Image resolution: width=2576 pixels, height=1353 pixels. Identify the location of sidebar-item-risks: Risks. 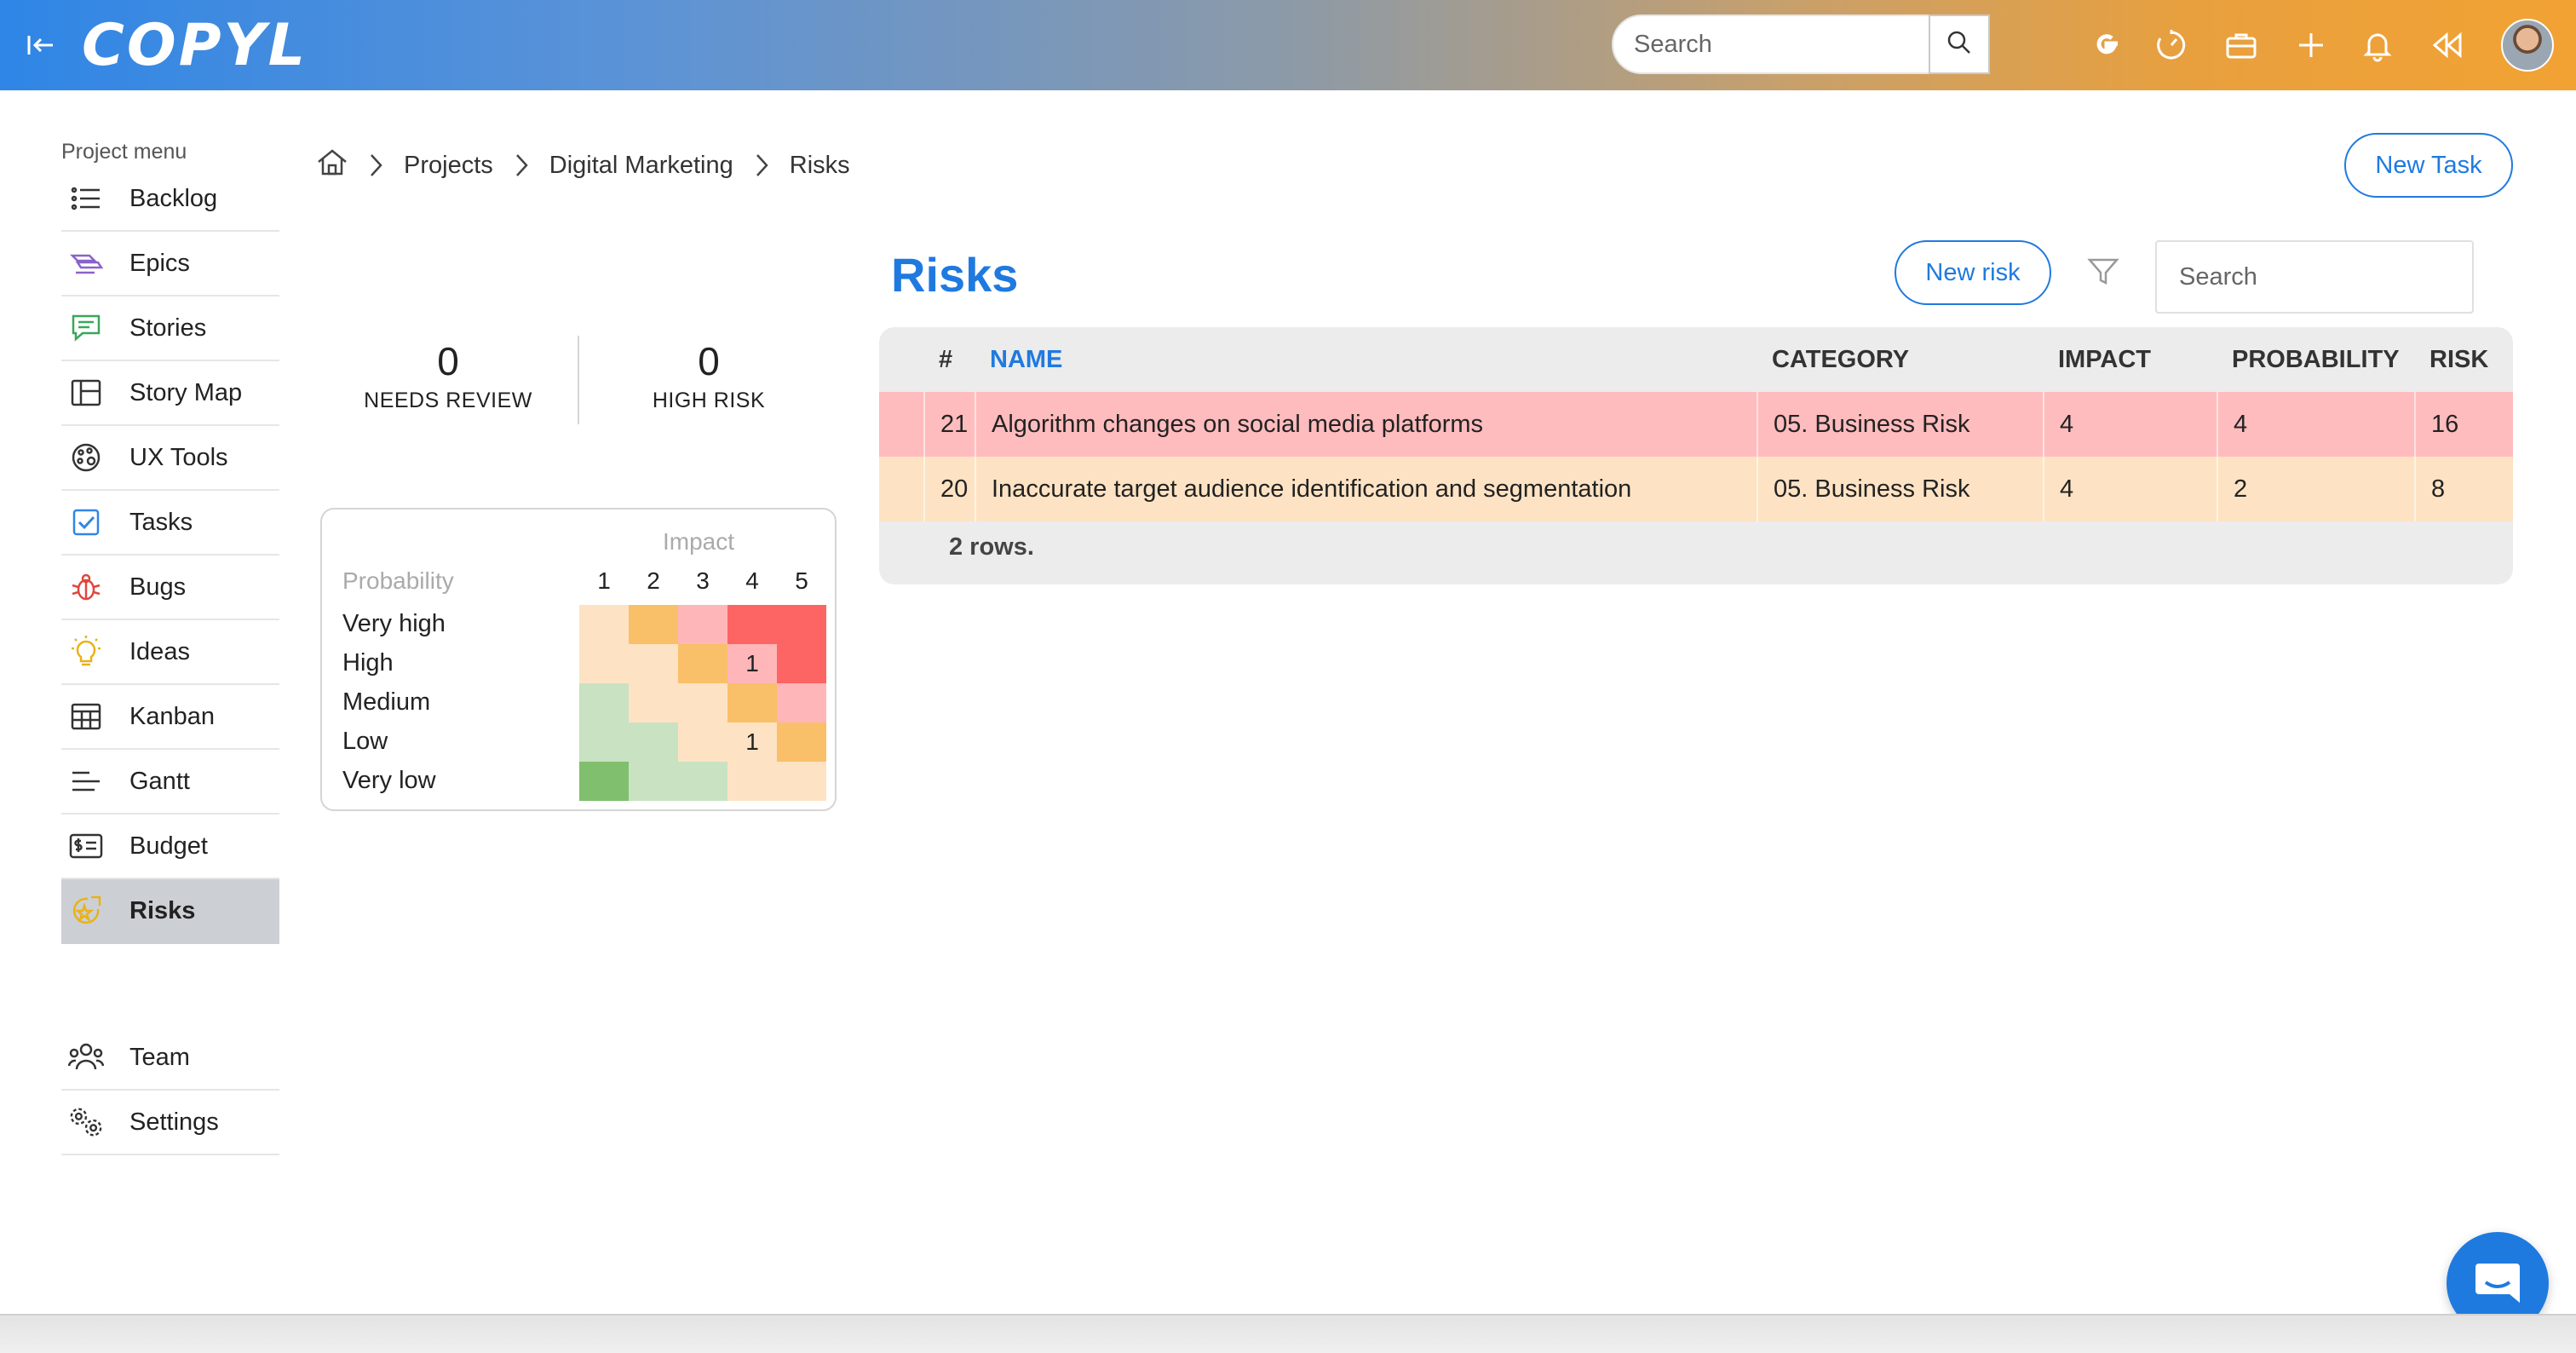
(170, 911).